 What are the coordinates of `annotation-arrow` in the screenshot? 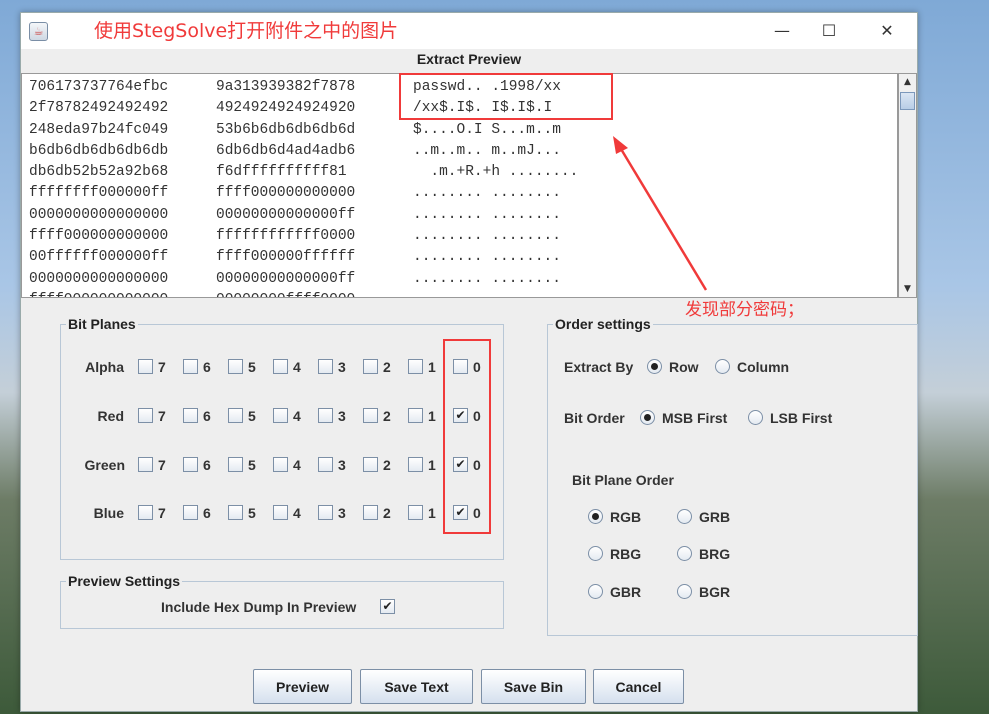 It's located at (660, 213).